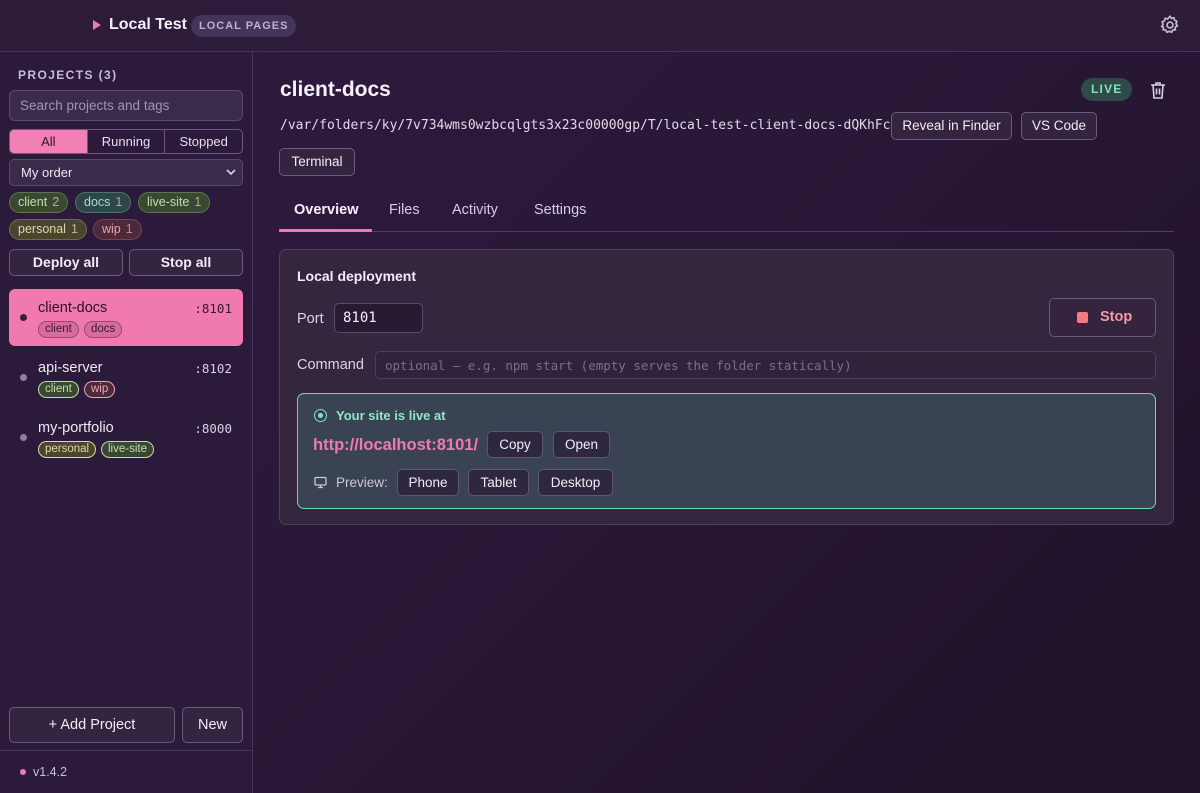 The height and width of the screenshot is (793, 1200). What do you see at coordinates (48, 229) in the screenshot?
I see `tag-filter-personal: personal 1` at bounding box center [48, 229].